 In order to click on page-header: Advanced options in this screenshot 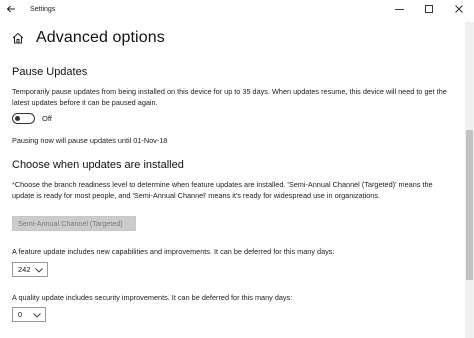, I will do `click(88, 38)`.